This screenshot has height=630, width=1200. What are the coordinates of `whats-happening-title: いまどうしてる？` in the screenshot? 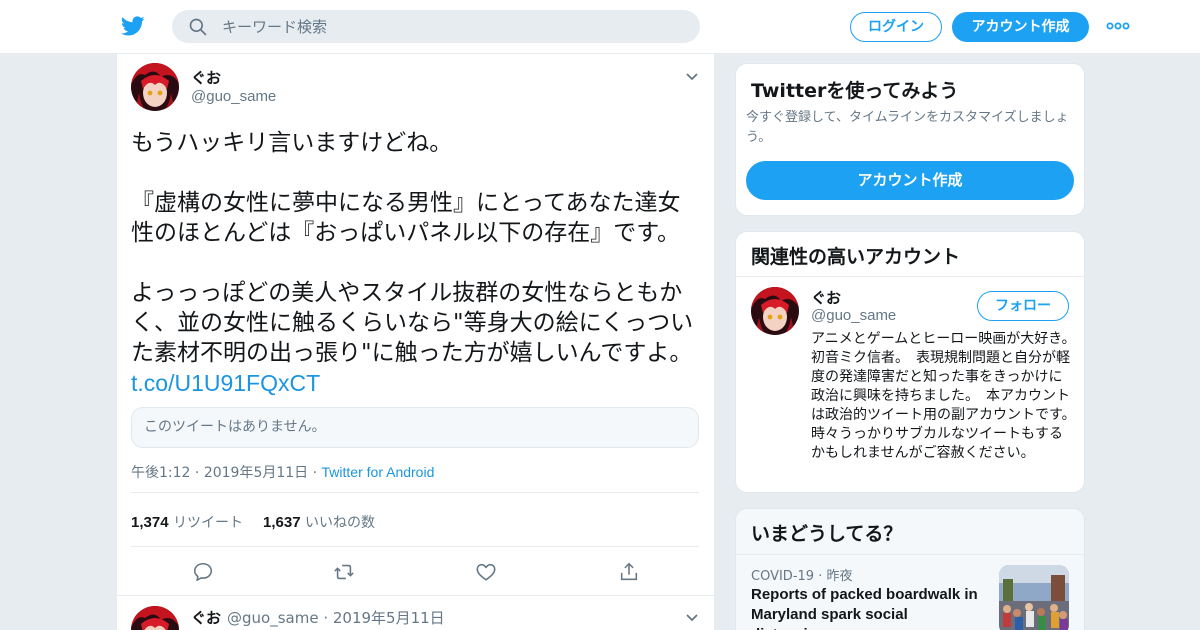 It's located at (827, 534).